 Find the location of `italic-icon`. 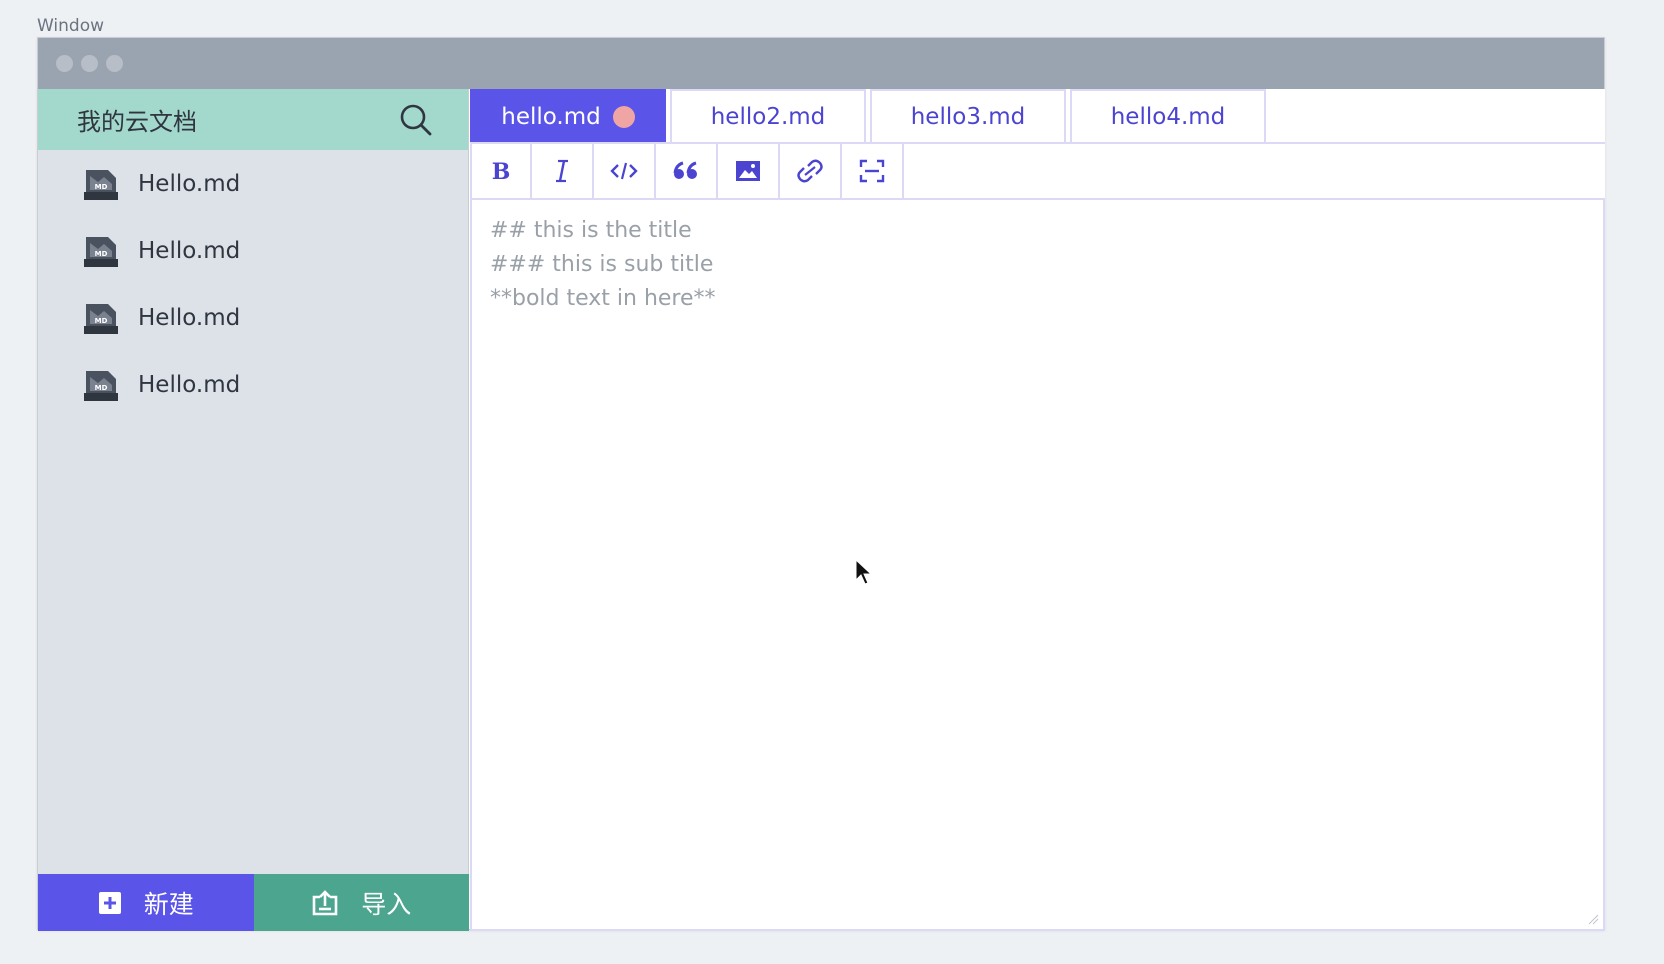

italic-icon is located at coordinates (562, 171).